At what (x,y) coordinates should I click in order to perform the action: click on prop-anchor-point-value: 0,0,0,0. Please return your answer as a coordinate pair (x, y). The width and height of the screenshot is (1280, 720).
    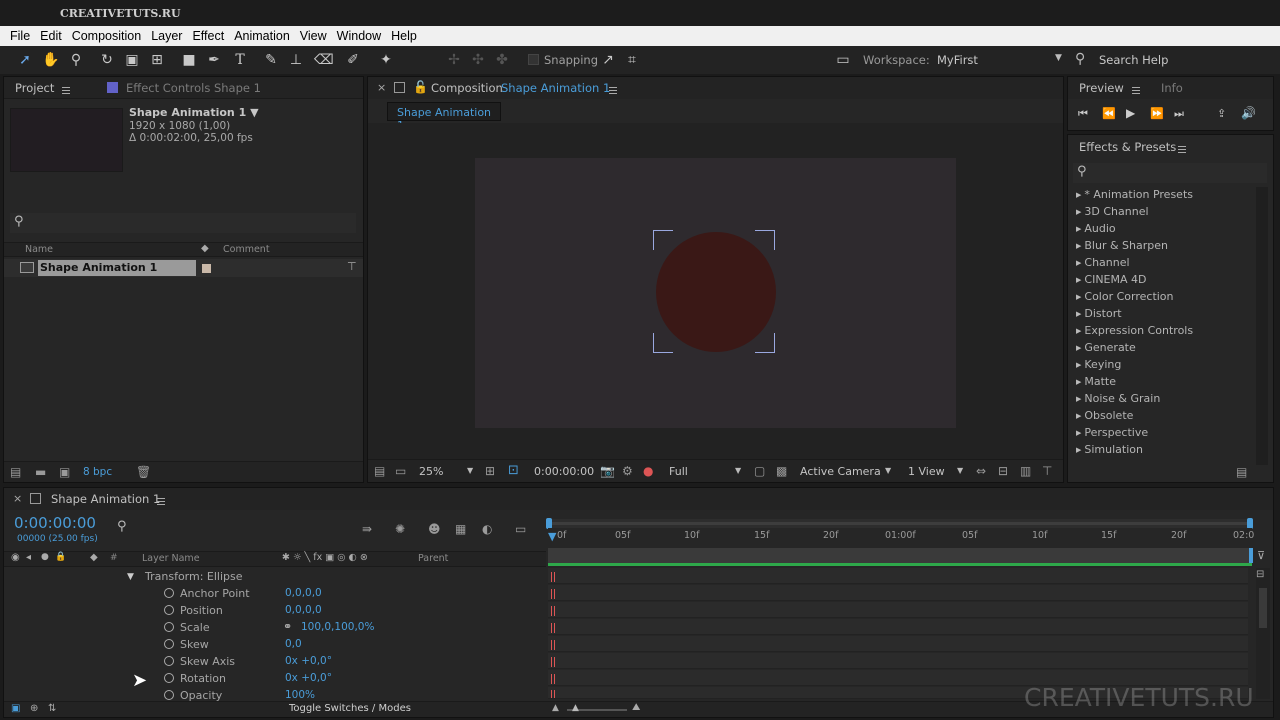
    Looking at the image, I should click on (303, 593).